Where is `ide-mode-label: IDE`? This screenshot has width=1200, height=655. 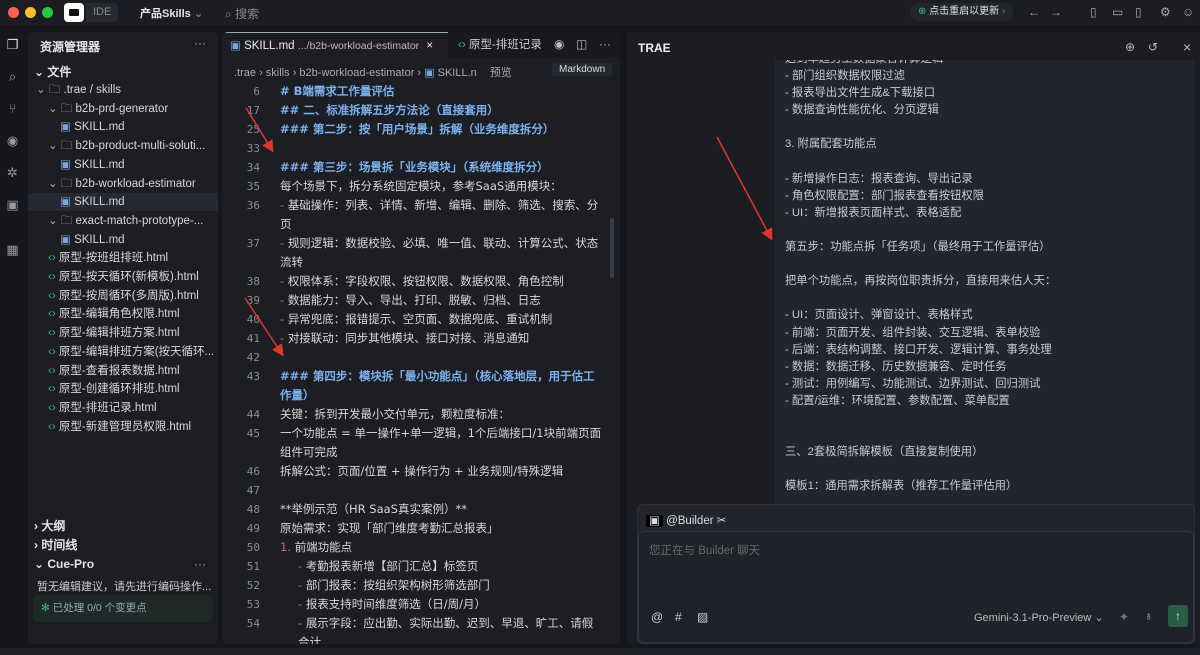 ide-mode-label: IDE is located at coordinates (102, 12).